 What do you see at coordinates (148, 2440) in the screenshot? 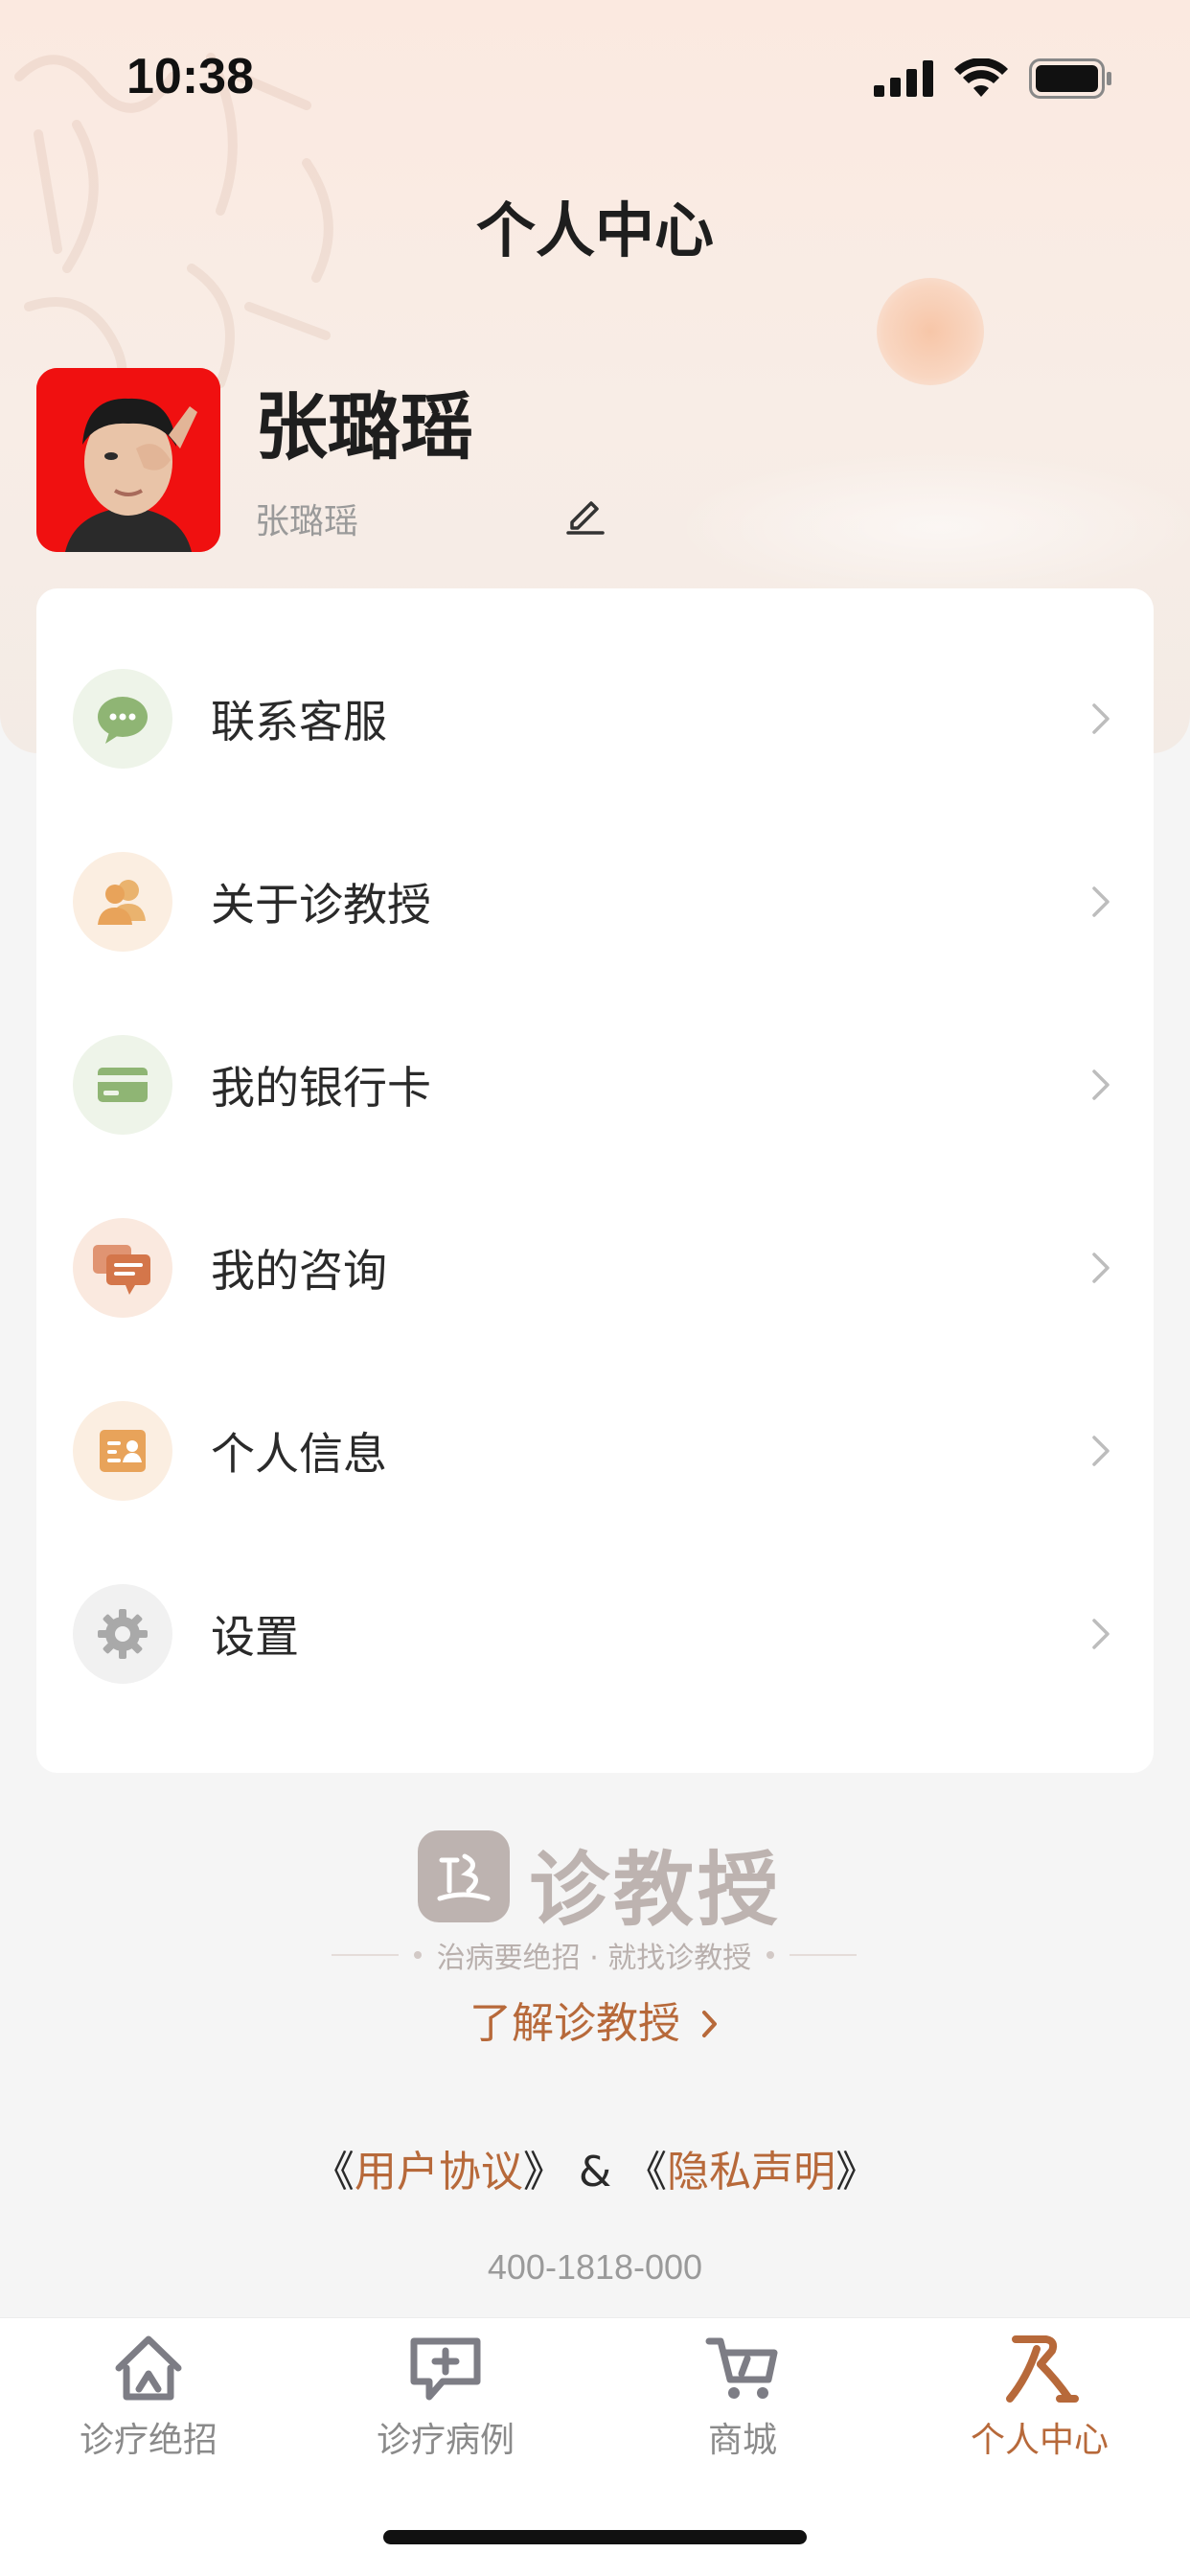
I see `tab-label: 诊疗绝招` at bounding box center [148, 2440].